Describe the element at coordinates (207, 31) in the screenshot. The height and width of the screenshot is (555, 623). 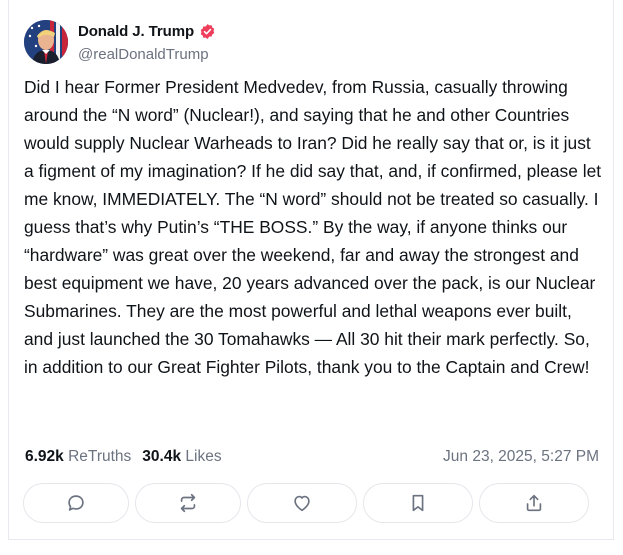
I see `verified-badge-icon` at that location.